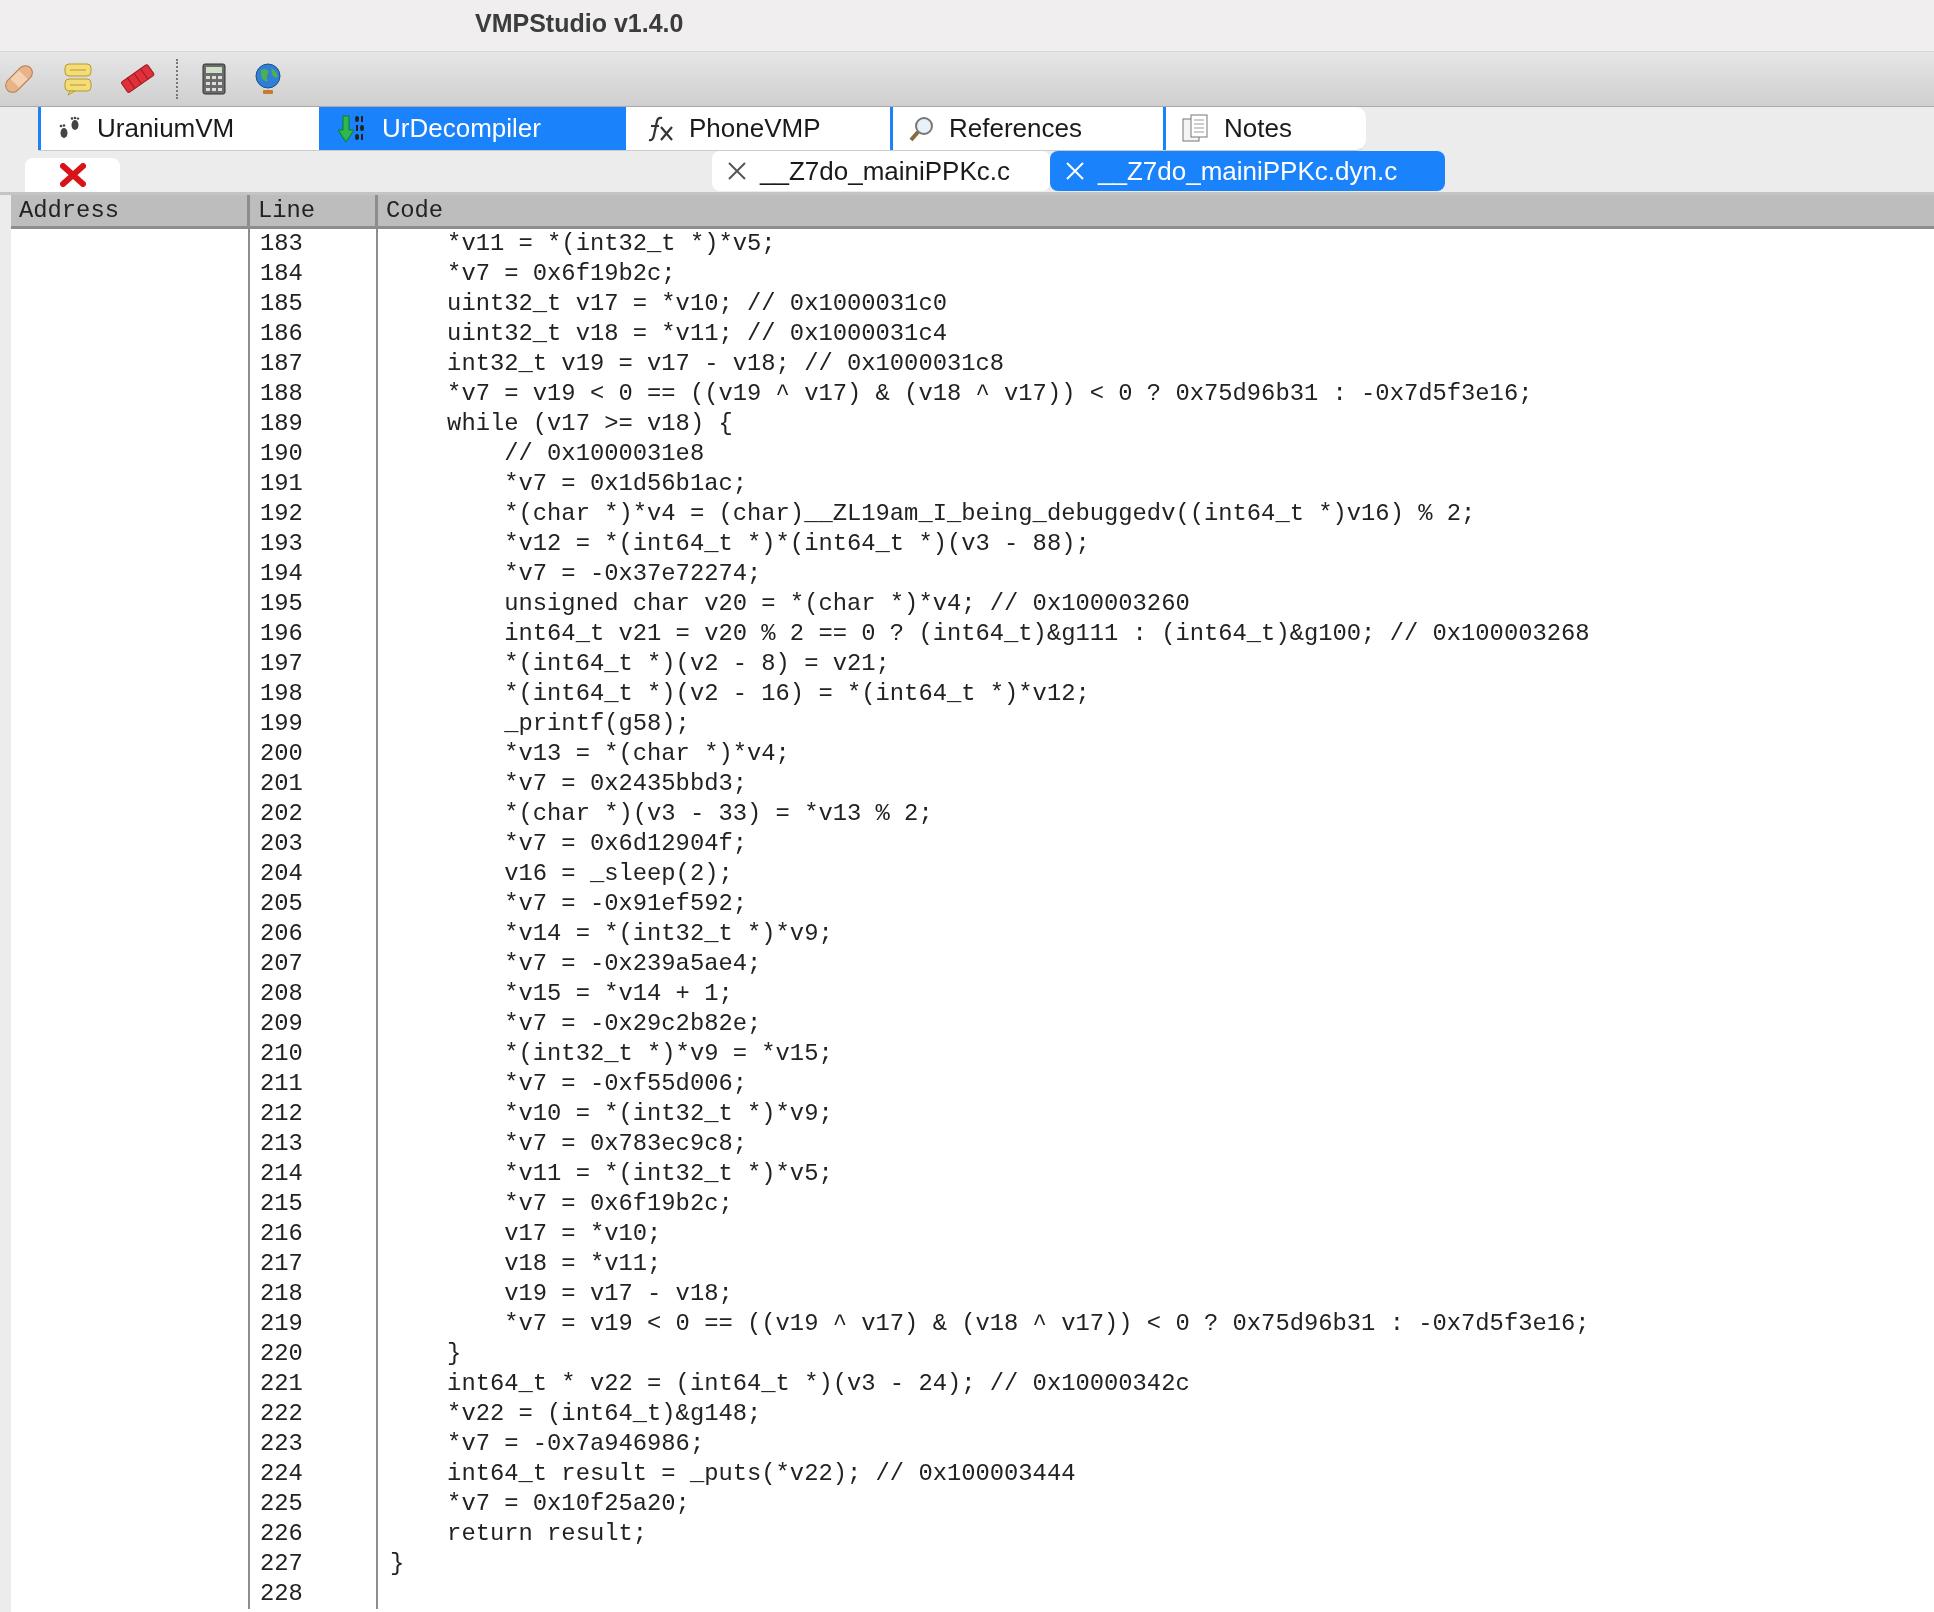 The width and height of the screenshot is (1934, 1612). Describe the element at coordinates (618, 1294) in the screenshot. I see `code-line: v19 = v17 - v18;` at that location.